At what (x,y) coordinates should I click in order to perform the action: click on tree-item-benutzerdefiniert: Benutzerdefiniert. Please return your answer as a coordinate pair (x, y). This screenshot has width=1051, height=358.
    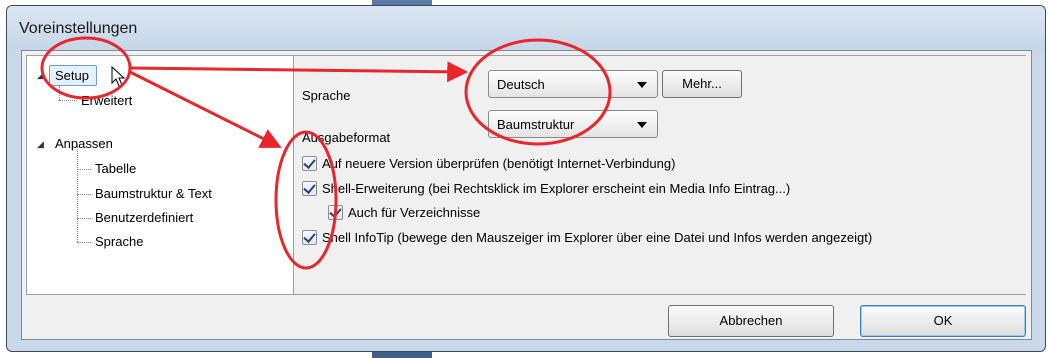
    Looking at the image, I should click on (144, 217).